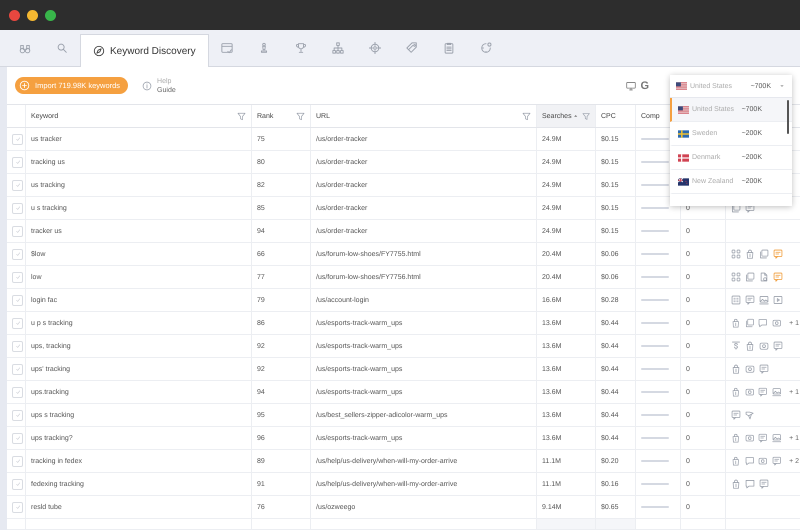 The image size is (800, 530). Describe the element at coordinates (736, 346) in the screenshot. I see `price-icon` at that location.